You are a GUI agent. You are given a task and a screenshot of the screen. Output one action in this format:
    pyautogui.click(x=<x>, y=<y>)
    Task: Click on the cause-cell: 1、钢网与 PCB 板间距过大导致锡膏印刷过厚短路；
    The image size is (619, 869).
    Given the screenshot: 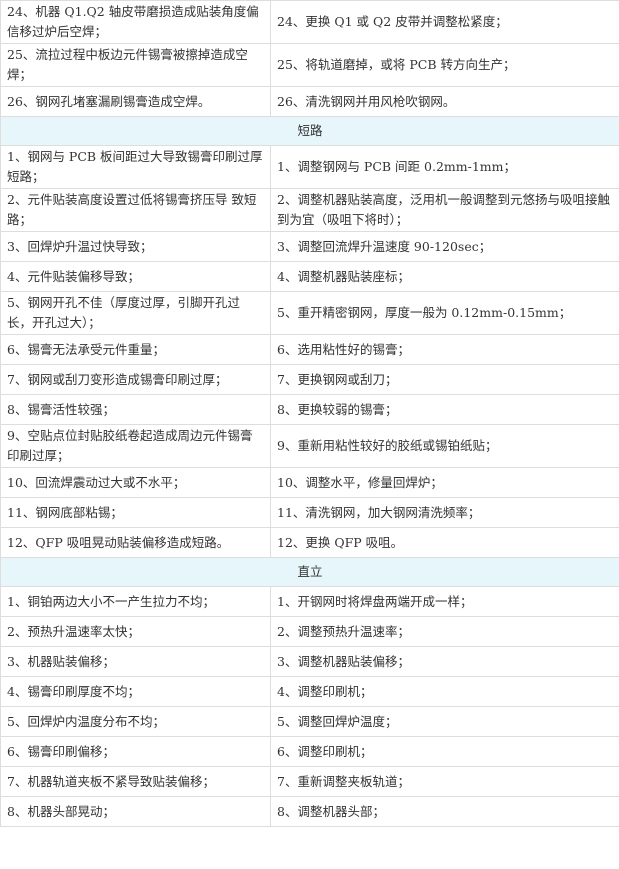 What is the action you would take?
    pyautogui.click(x=135, y=167)
    